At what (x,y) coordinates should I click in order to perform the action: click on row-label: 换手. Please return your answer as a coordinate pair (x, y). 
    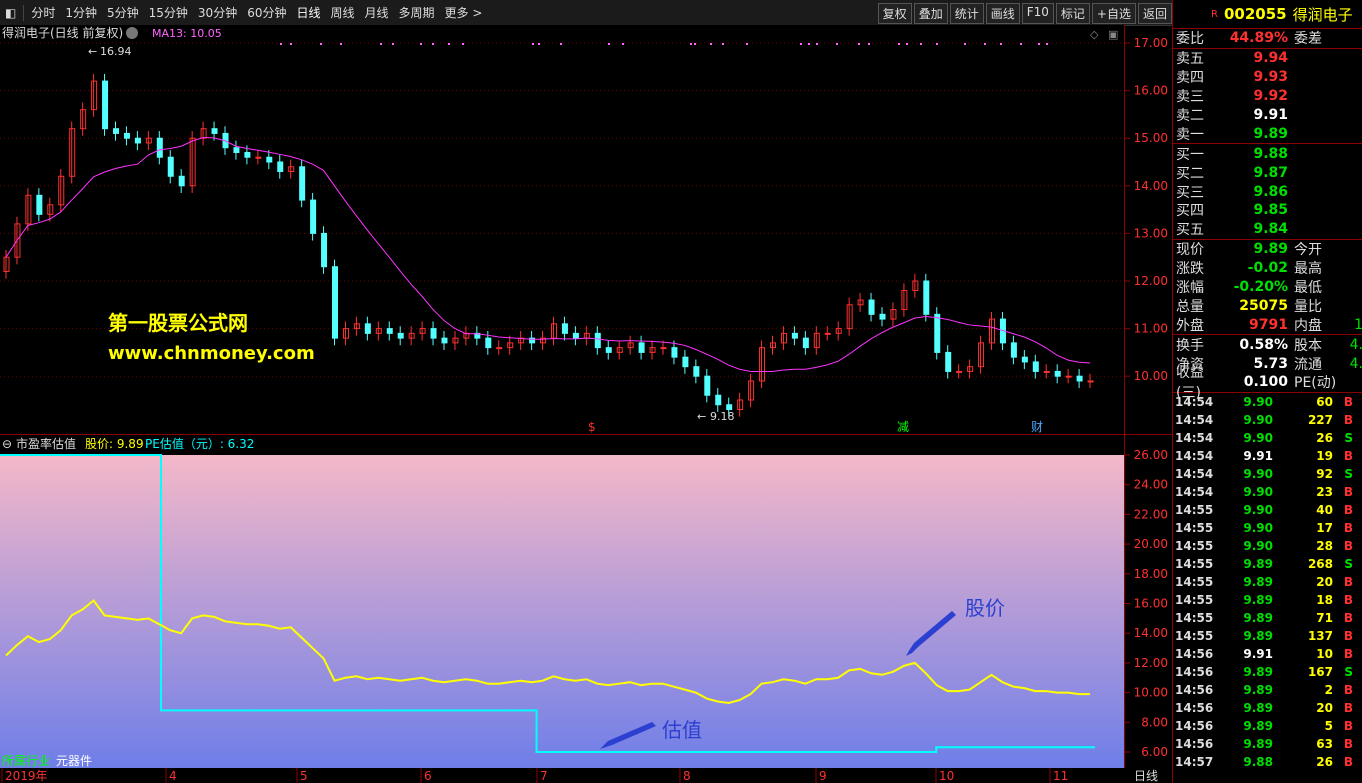
    Looking at the image, I should click on (1190, 345).